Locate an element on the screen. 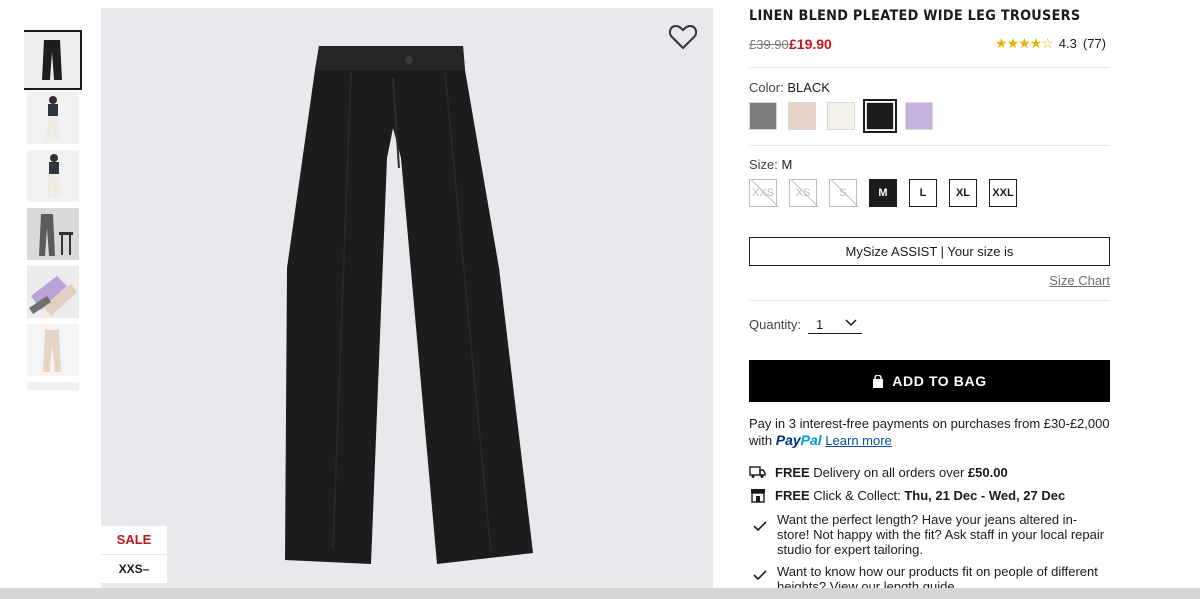 The image size is (1200, 599). color-label: Color: BLACK is located at coordinates (789, 87).